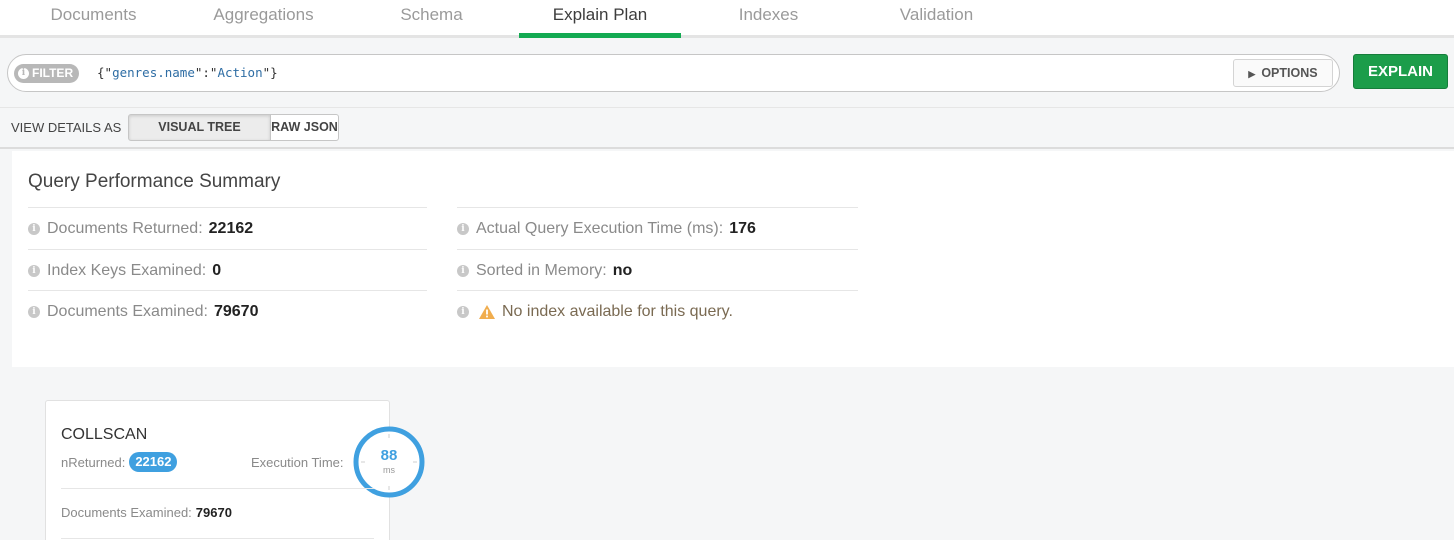 This screenshot has width=1454, height=540. I want to click on summary-title: Query Performance Summary, so click(154, 181).